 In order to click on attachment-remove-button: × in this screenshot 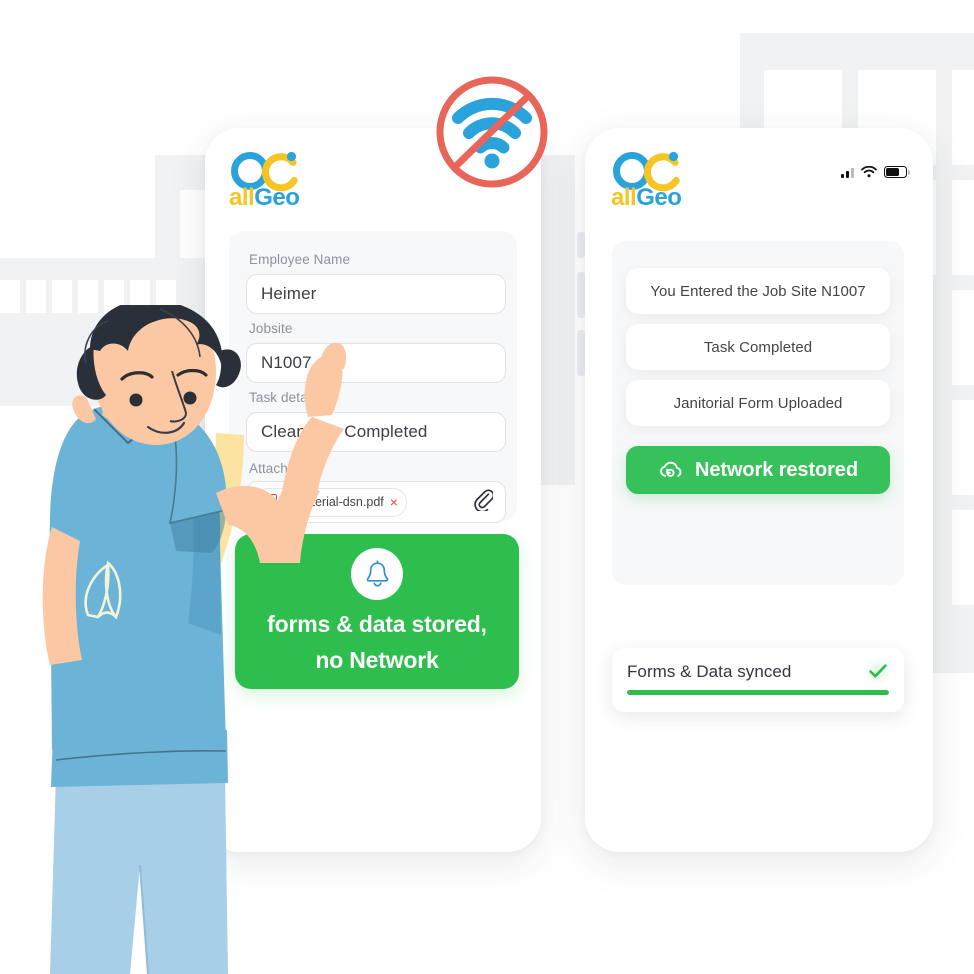, I will do `click(394, 502)`.